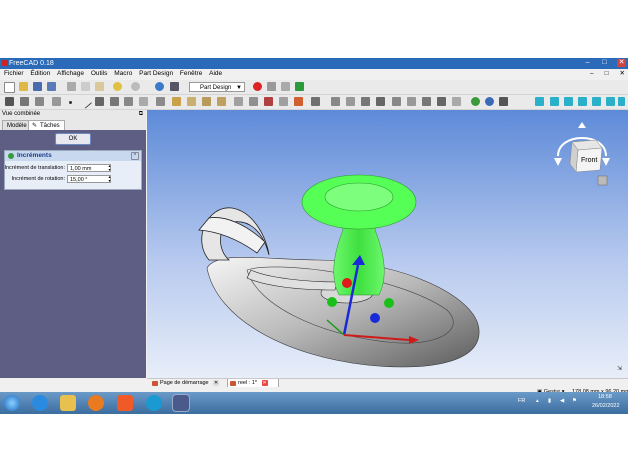 The height and width of the screenshot is (472, 628). Describe the element at coordinates (24, 101) in the screenshot. I see `draw-style-icon` at that location.